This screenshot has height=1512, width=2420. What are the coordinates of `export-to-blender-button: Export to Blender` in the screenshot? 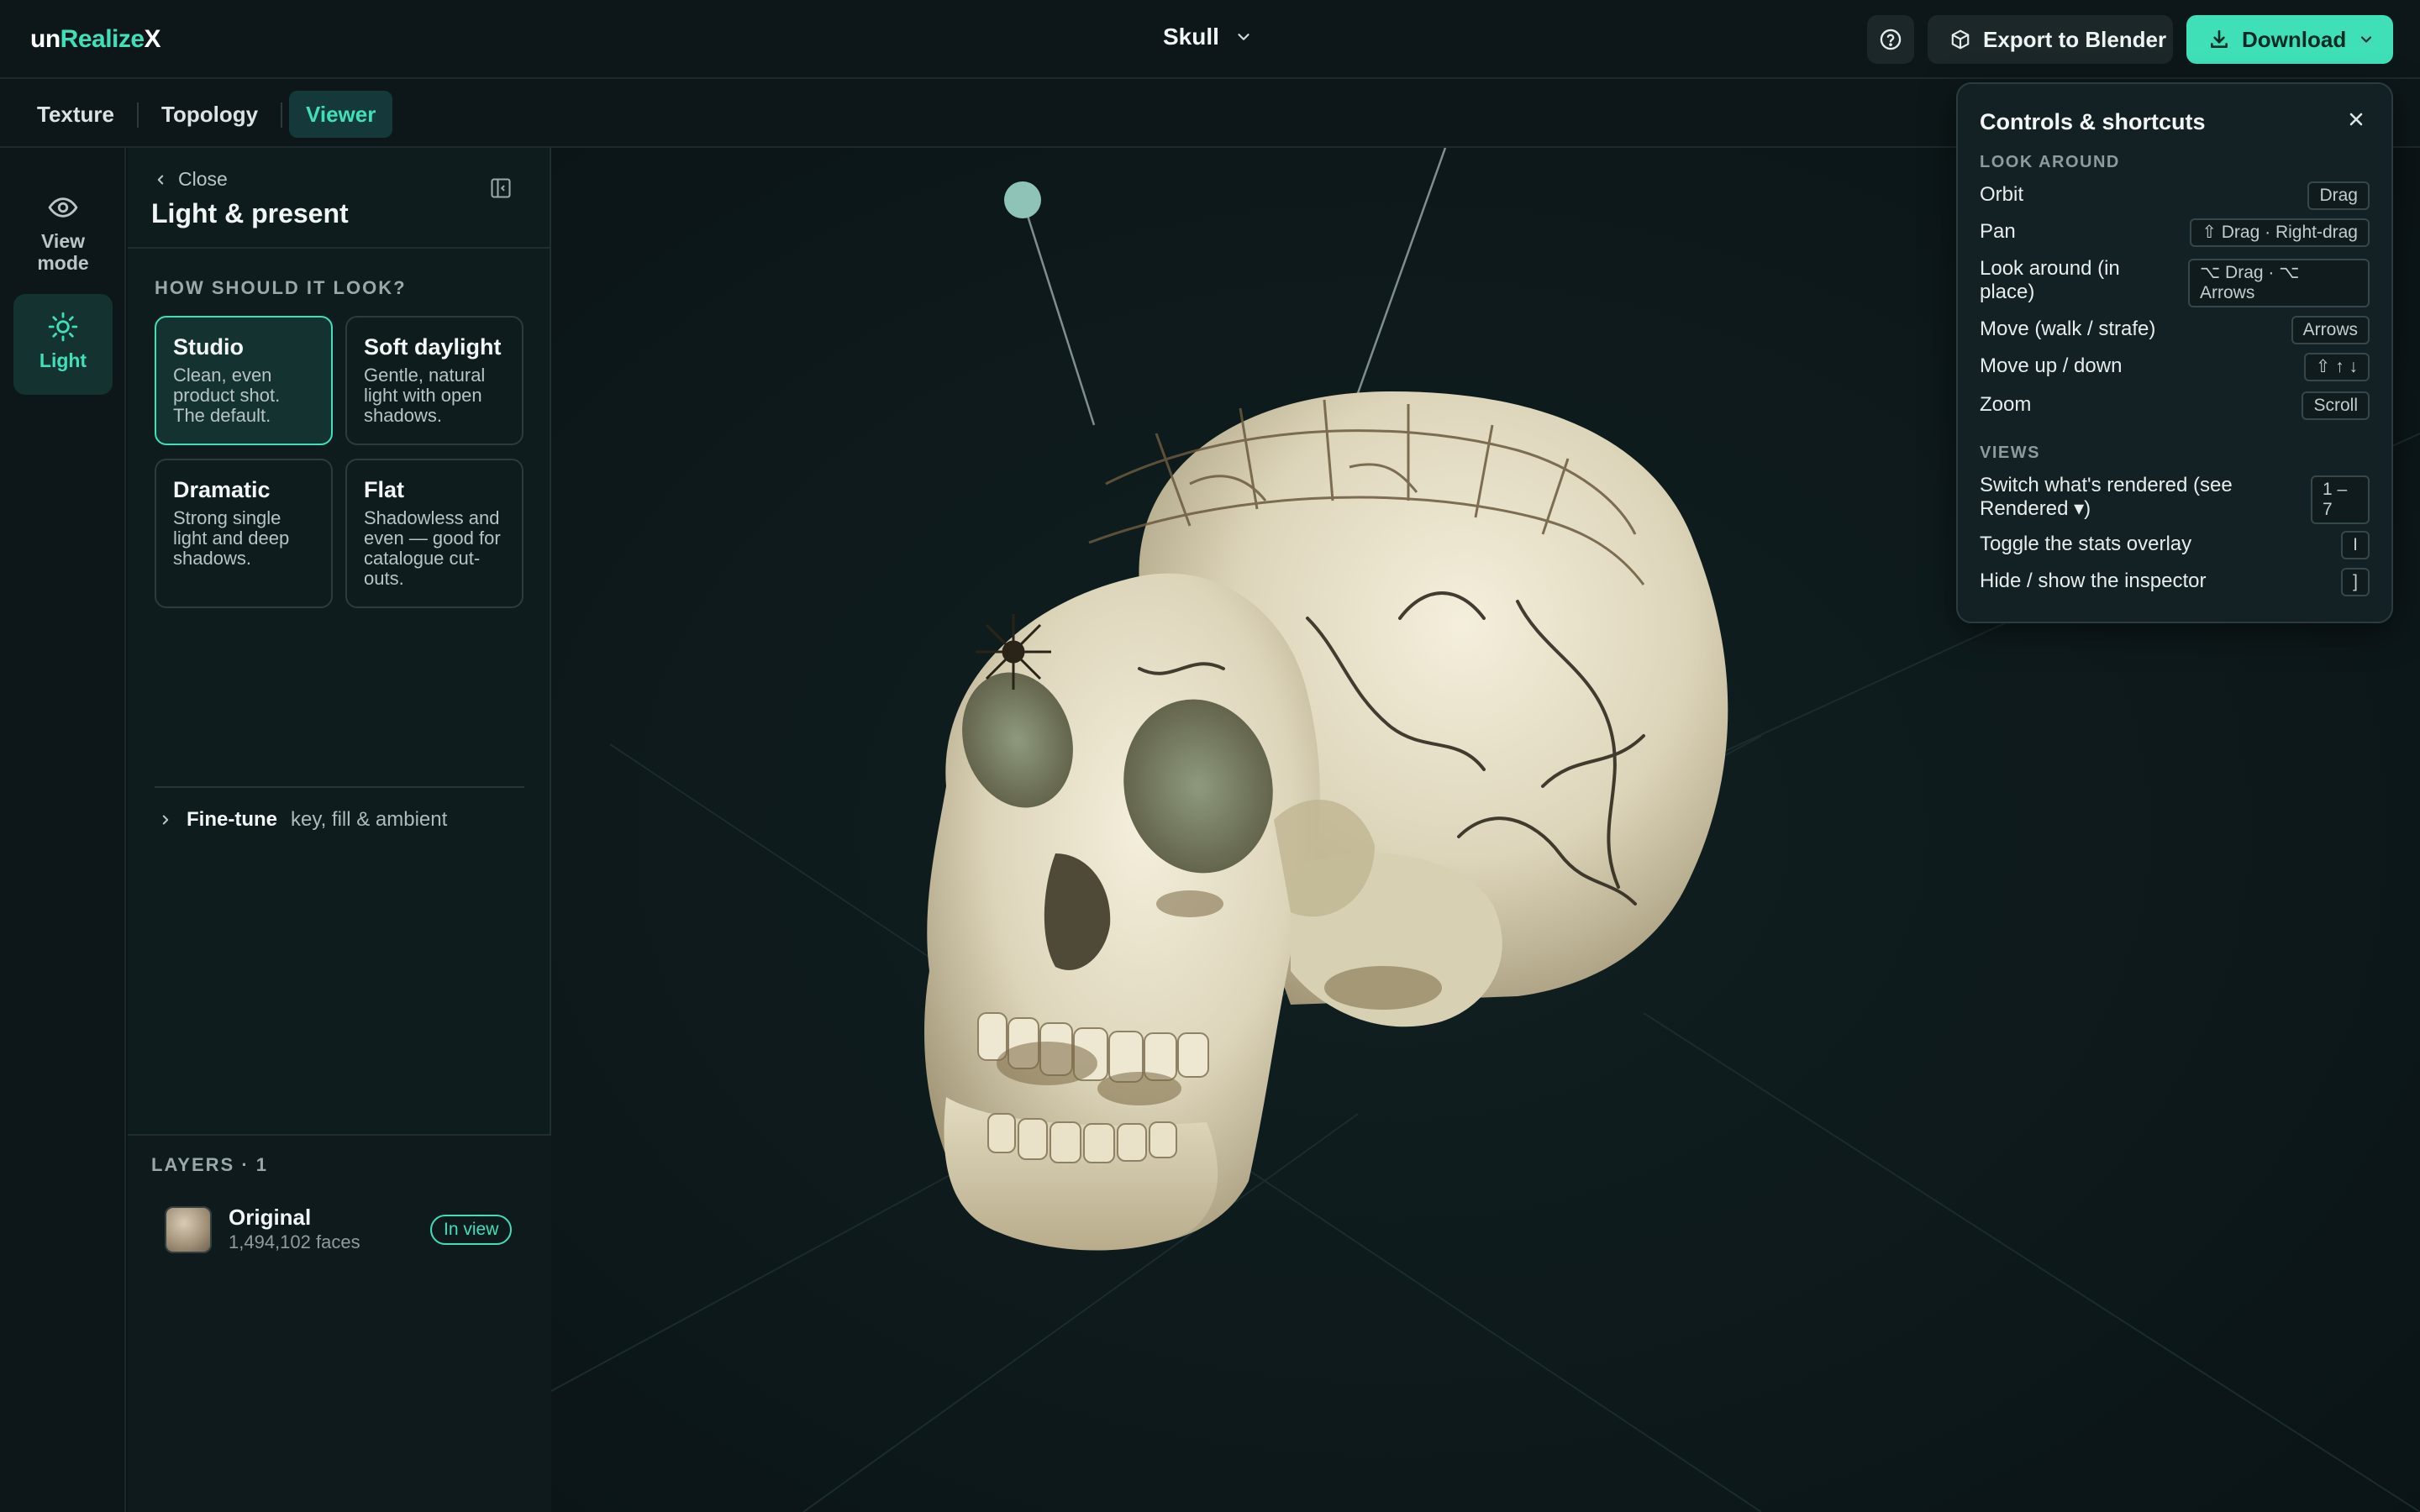 It's located at (2050, 39).